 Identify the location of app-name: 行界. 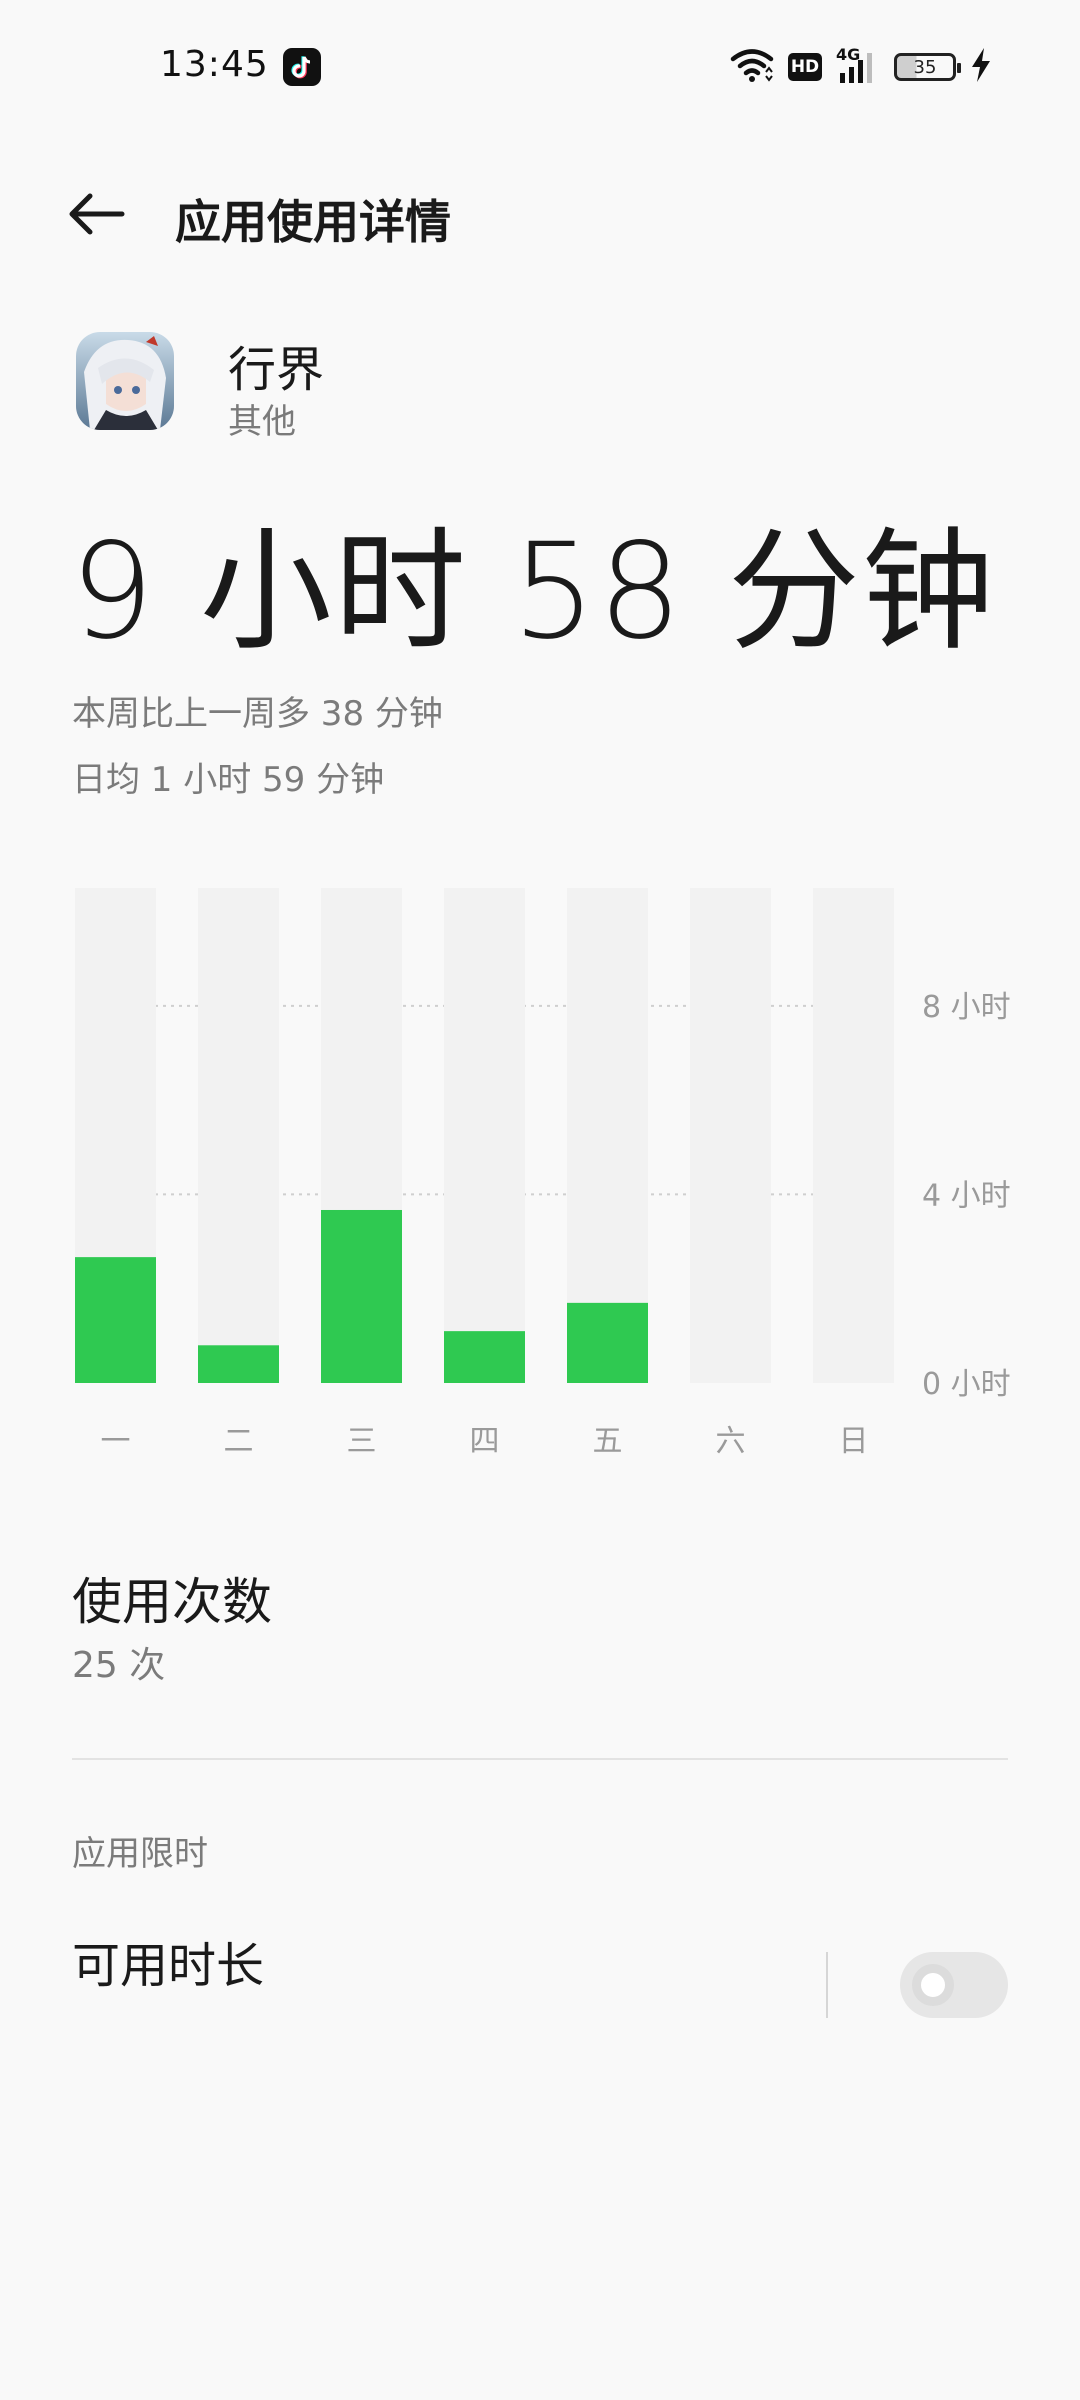
(276, 370).